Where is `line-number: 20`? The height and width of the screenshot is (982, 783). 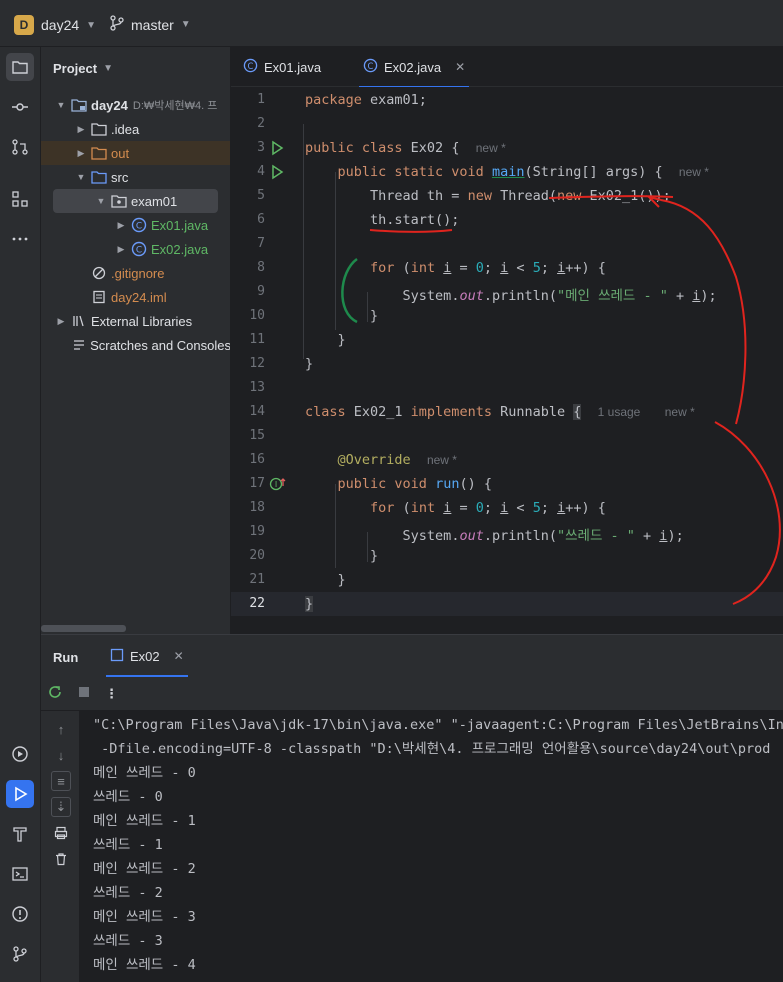 line-number: 20 is located at coordinates (257, 555).